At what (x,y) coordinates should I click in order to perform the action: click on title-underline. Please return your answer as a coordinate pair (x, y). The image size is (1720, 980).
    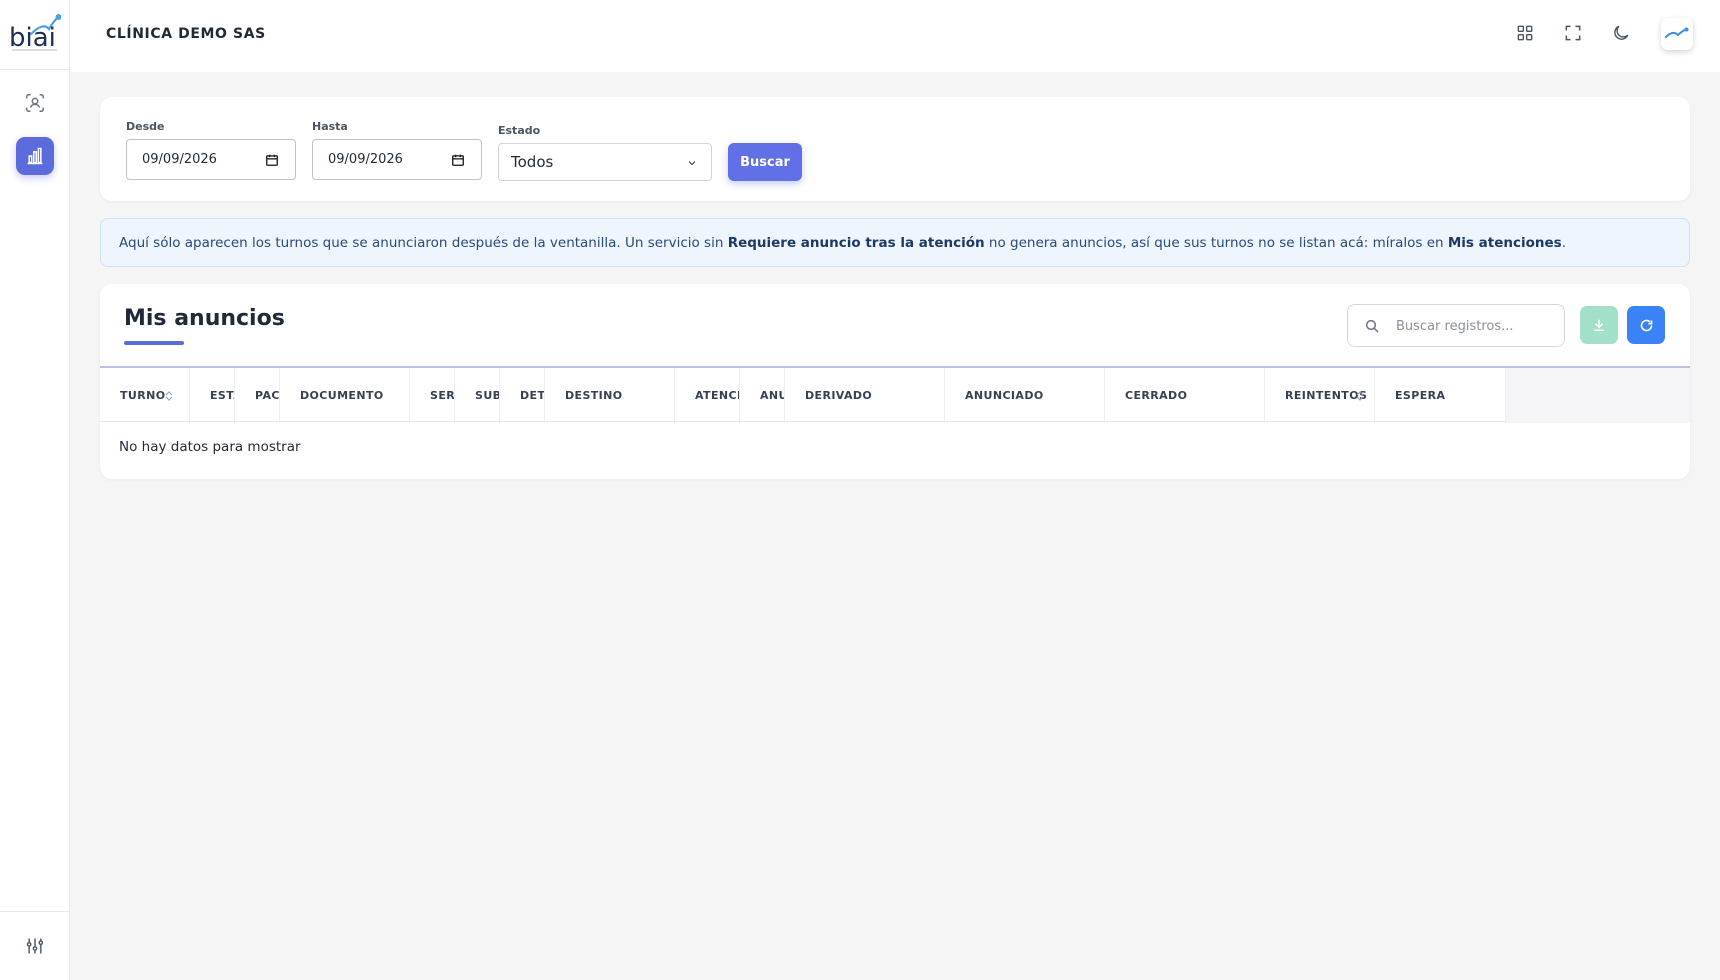
    Looking at the image, I should click on (154, 343).